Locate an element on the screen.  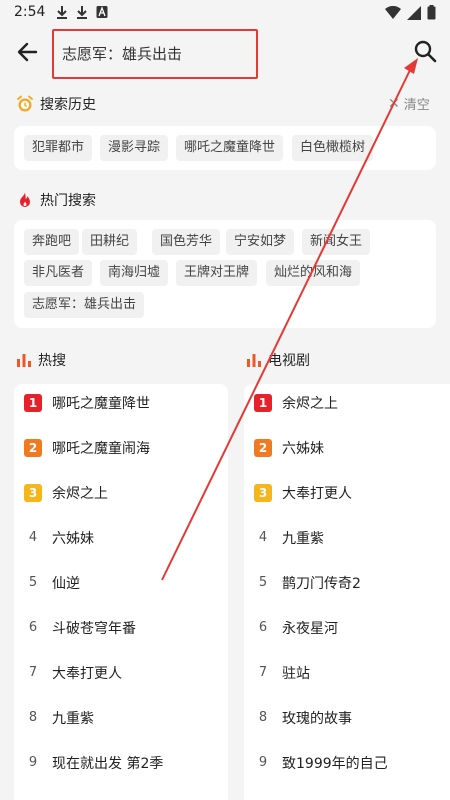
tv-series-row: 4 九重紫 is located at coordinates (347, 541).